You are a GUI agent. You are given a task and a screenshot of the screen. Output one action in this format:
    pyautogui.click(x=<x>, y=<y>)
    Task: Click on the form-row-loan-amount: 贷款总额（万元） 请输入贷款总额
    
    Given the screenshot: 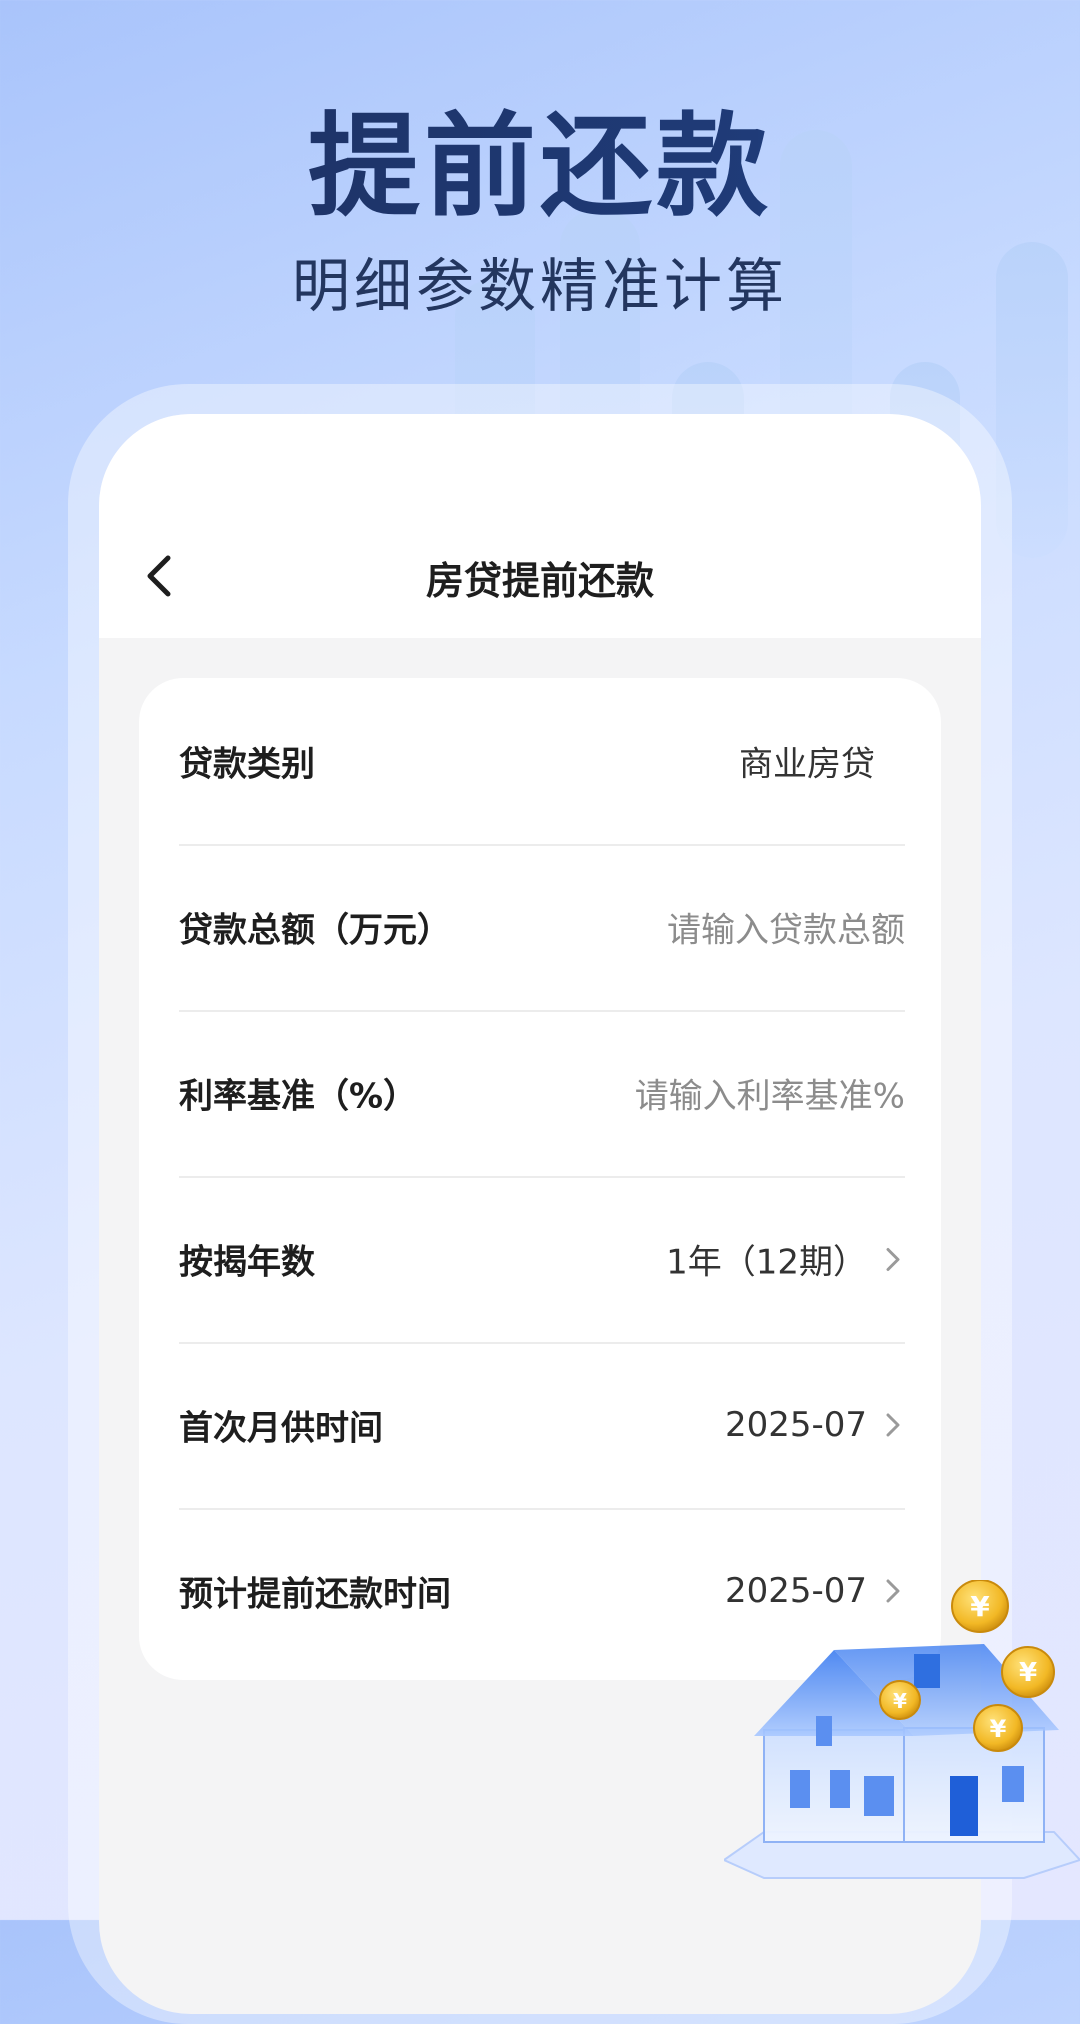 What is the action you would take?
    pyautogui.click(x=542, y=928)
    